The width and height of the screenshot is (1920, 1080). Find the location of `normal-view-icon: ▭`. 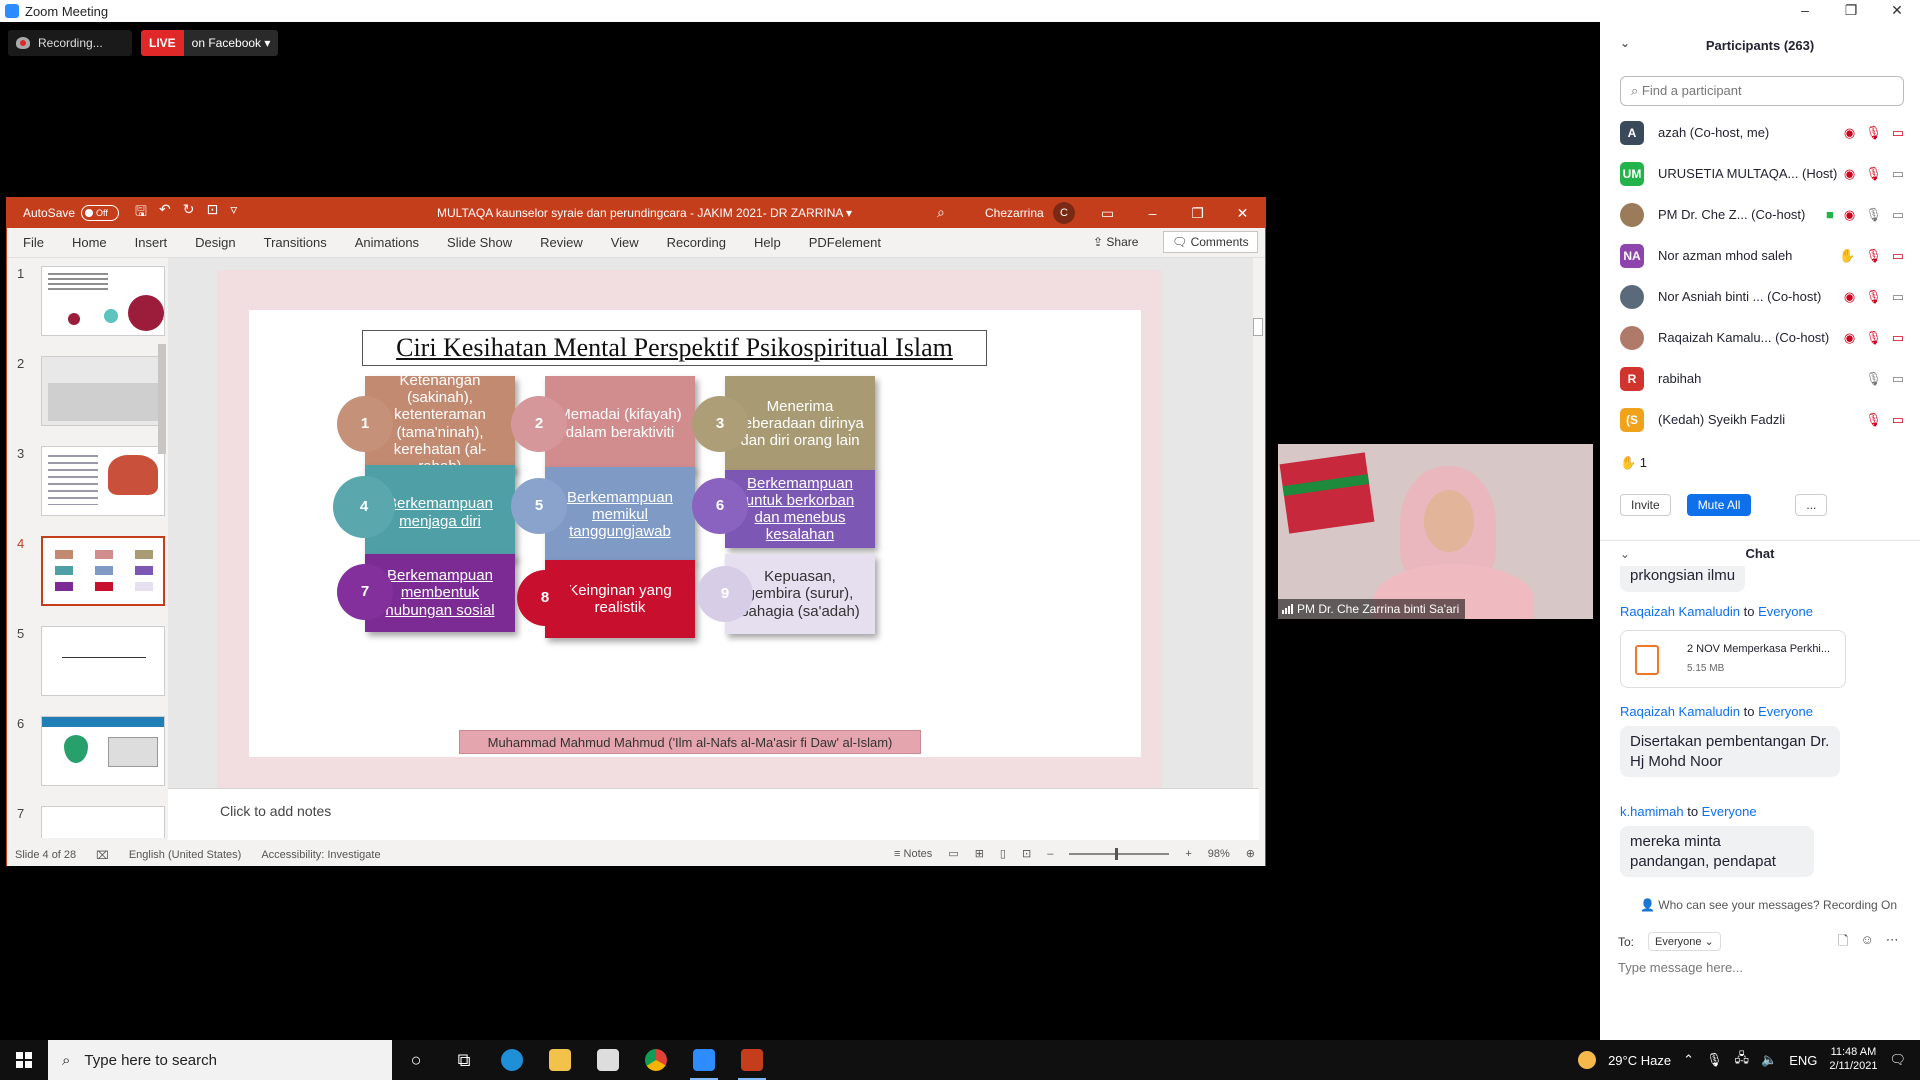

normal-view-icon: ▭ is located at coordinates (953, 853).